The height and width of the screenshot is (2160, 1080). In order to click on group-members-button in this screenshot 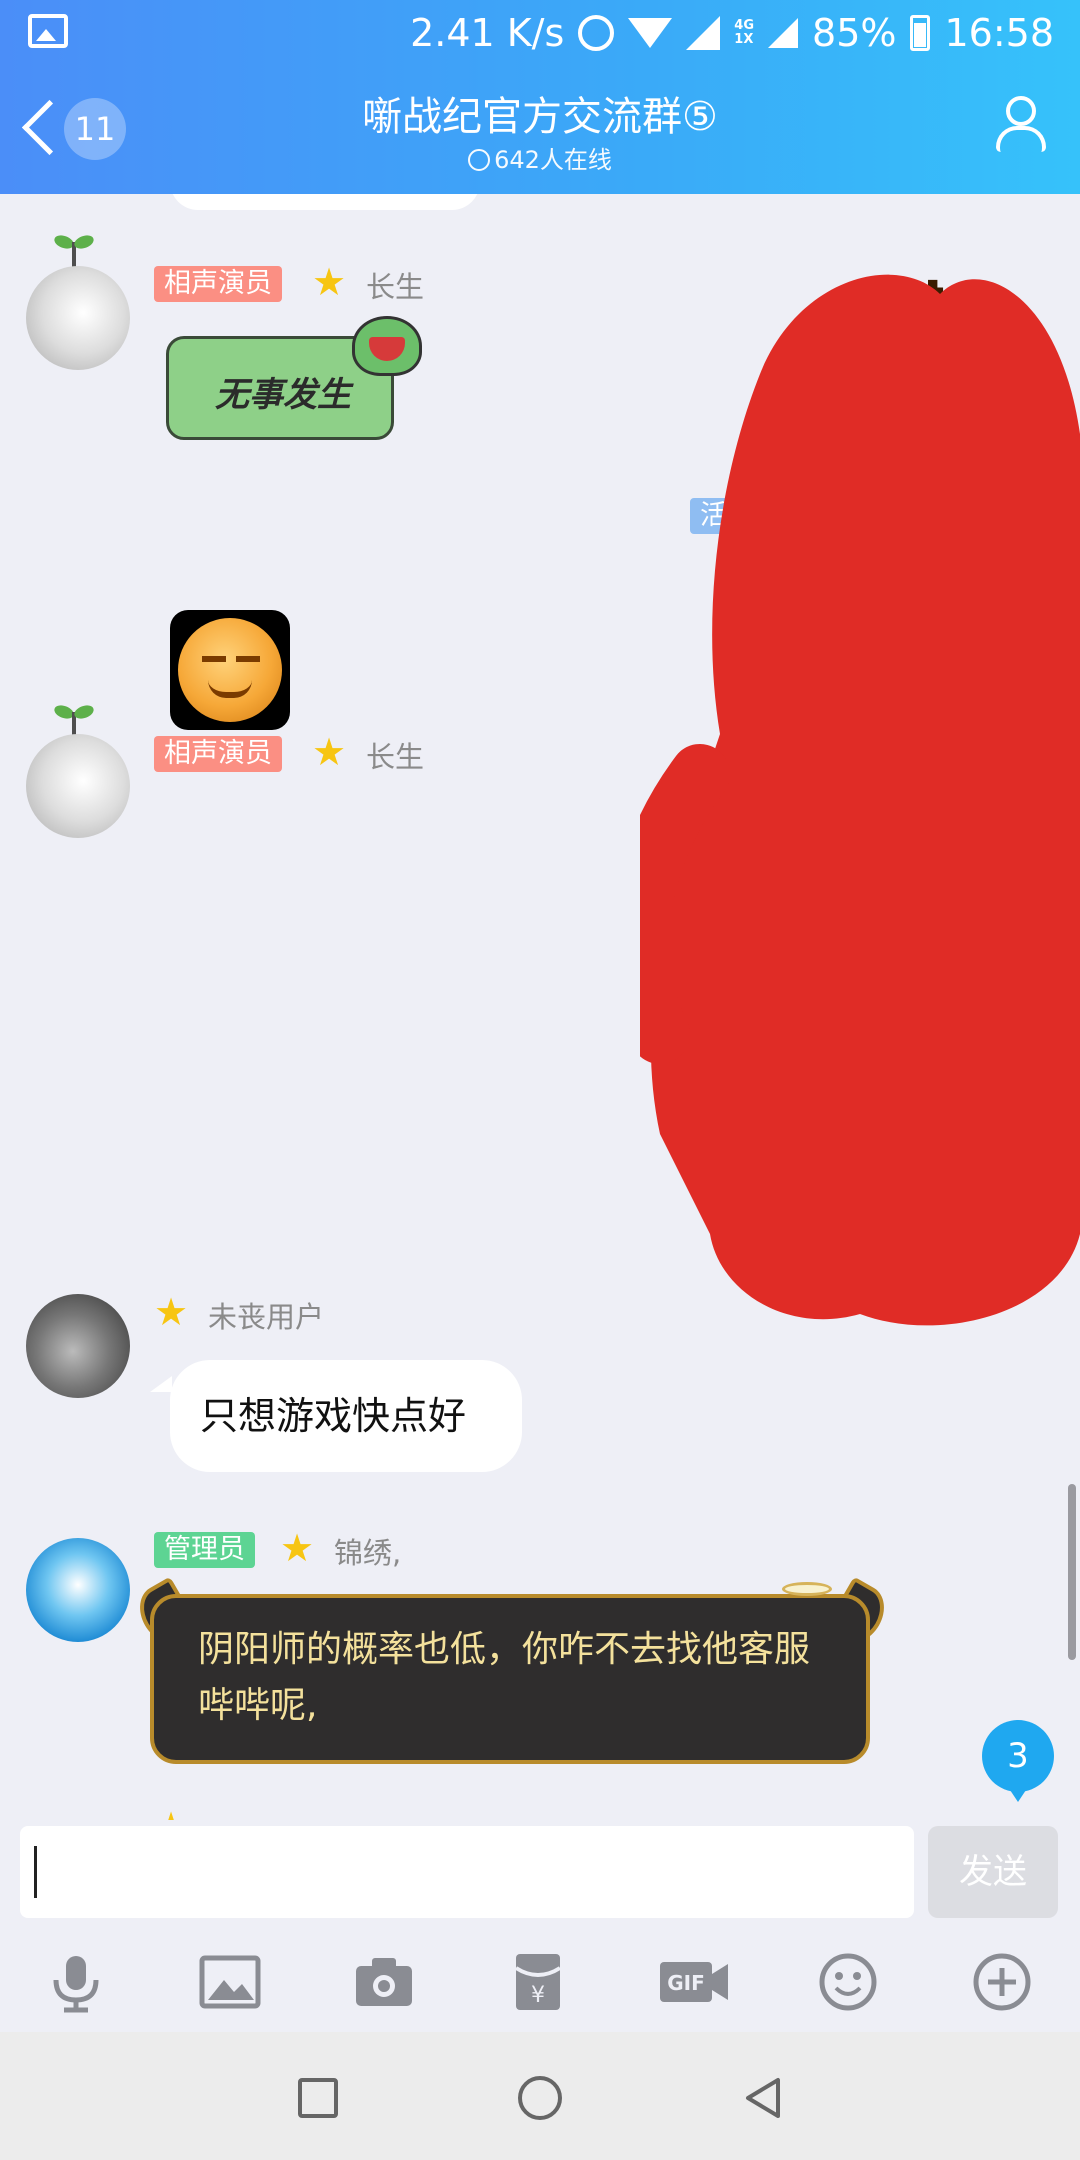, I will do `click(1022, 126)`.